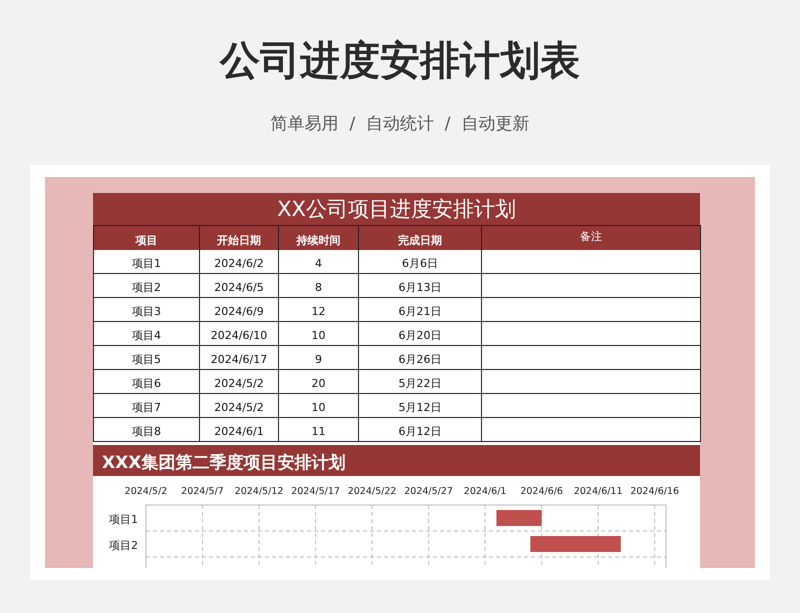  Describe the element at coordinates (420, 237) in the screenshot. I see `column-header: 完成日期` at that location.